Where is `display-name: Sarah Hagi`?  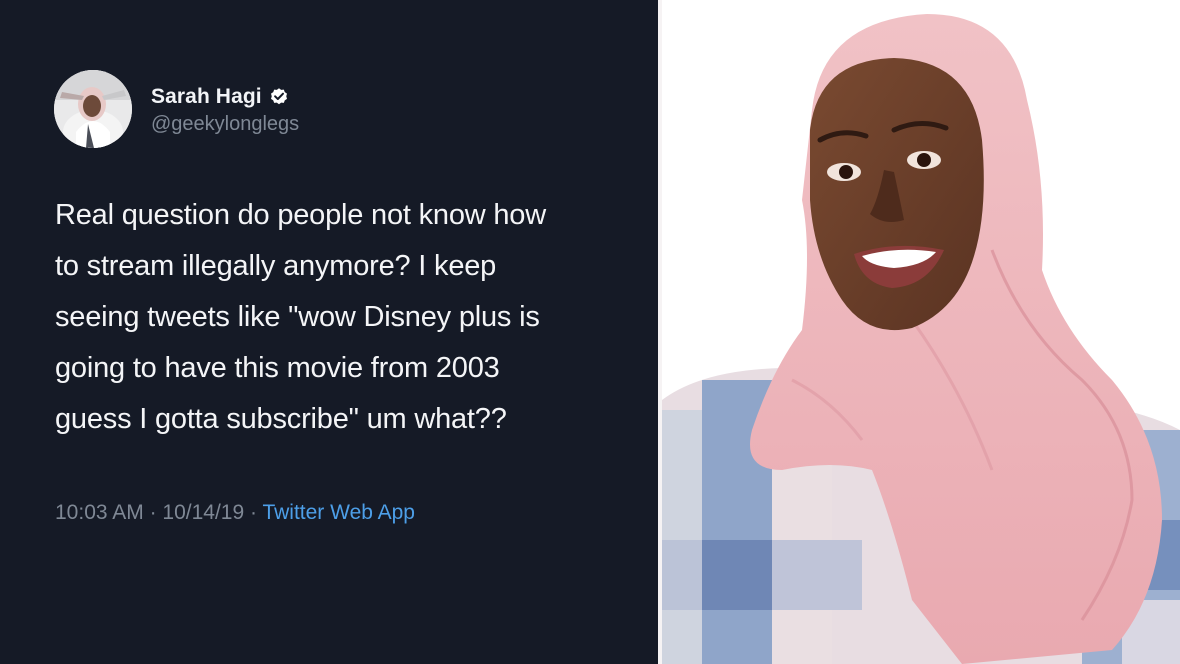 display-name: Sarah Hagi is located at coordinates (206, 97).